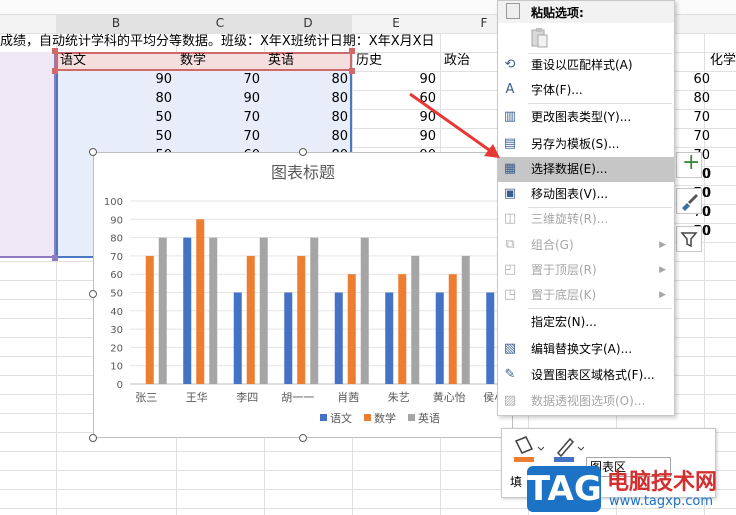 The image size is (736, 515). What do you see at coordinates (429, 418) in the screenshot?
I see `legend-entry: 英语` at bounding box center [429, 418].